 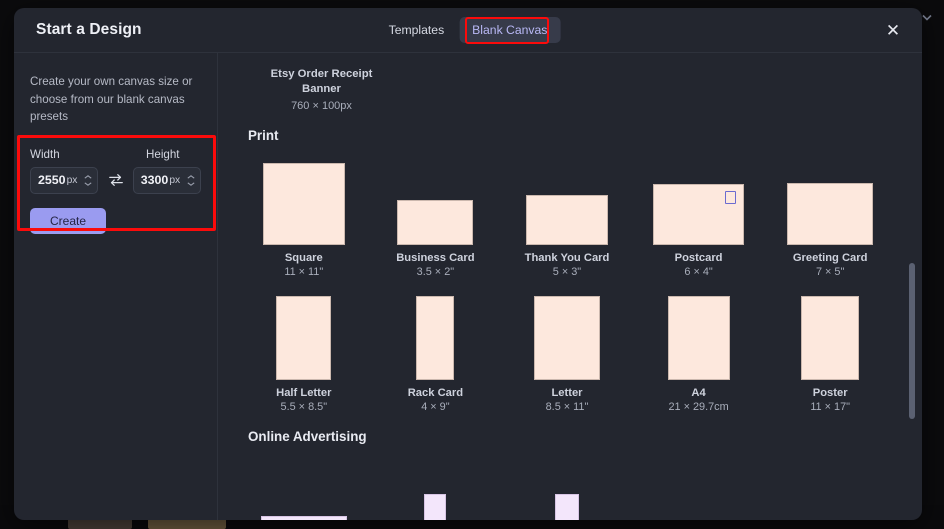 What do you see at coordinates (698, 257) in the screenshot?
I see `preset-name: Postcard` at bounding box center [698, 257].